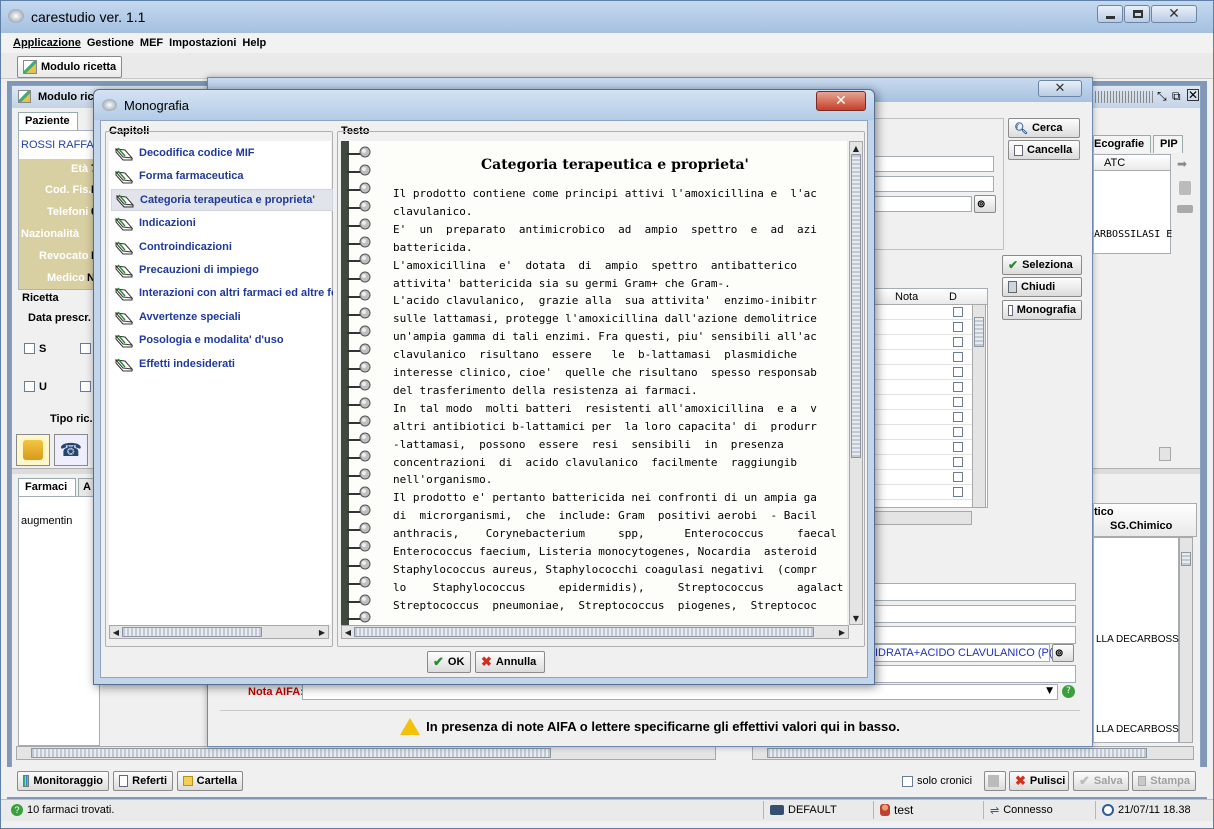 The height and width of the screenshot is (829, 1214). Describe the element at coordinates (222, 247) in the screenshot. I see `chapter-item: Controindicazioni` at that location.